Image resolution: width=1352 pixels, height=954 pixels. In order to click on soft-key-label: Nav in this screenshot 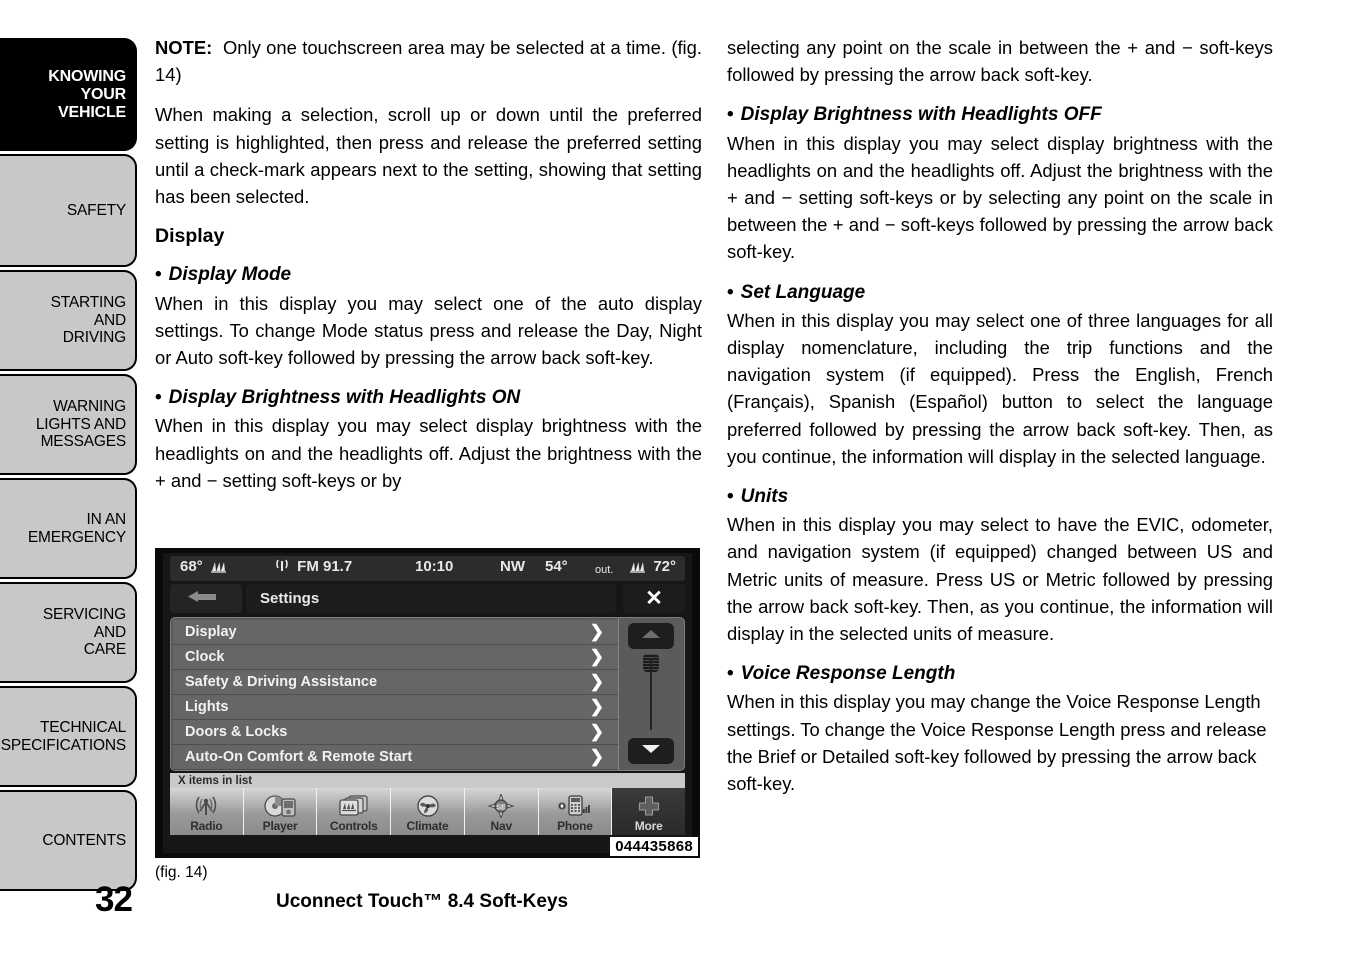, I will do `click(501, 826)`.